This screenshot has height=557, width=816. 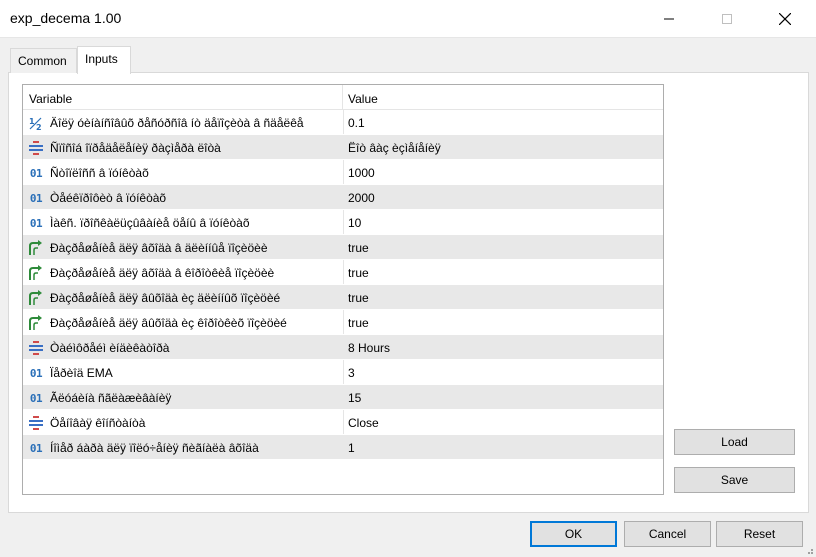 What do you see at coordinates (99, 173) in the screenshot?
I see `variable-name: Ñòîïëîññ â ïóíêòàõ` at bounding box center [99, 173].